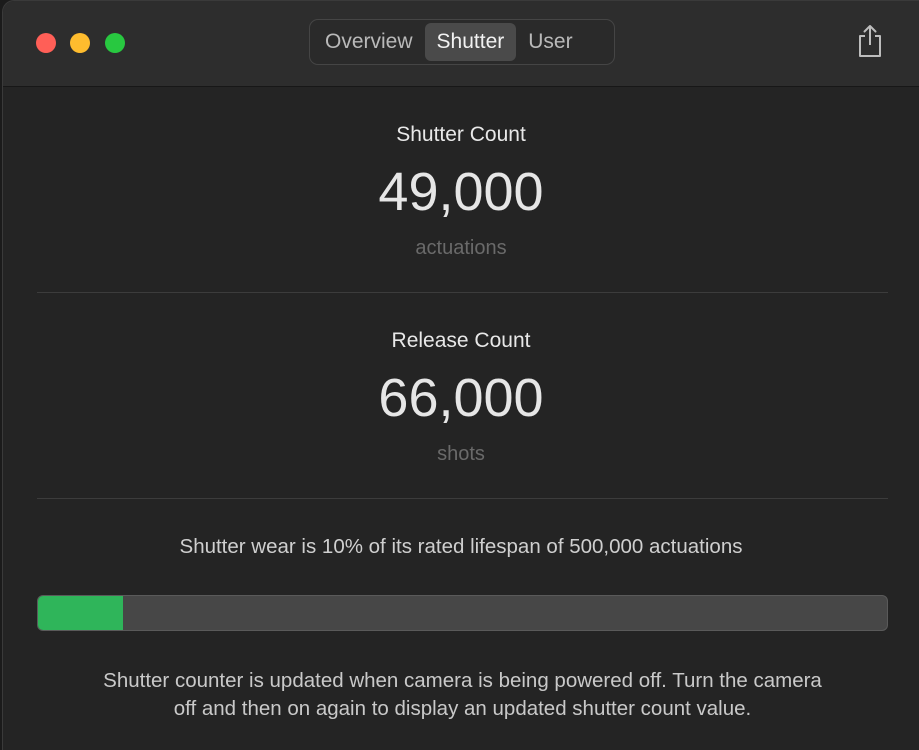 Image resolution: width=919 pixels, height=750 pixels. Describe the element at coordinates (550, 42) in the screenshot. I see `tab-user: User` at that location.